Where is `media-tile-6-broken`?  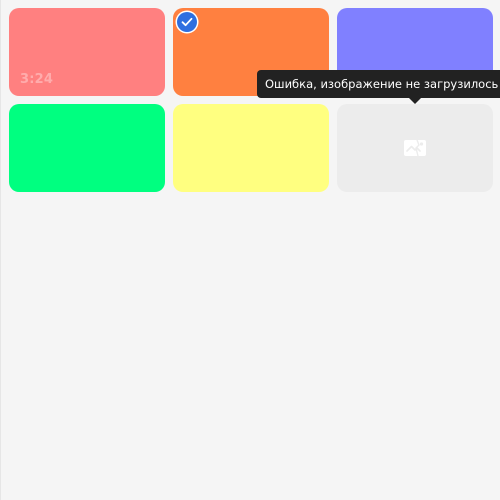 media-tile-6-broken is located at coordinates (415, 148).